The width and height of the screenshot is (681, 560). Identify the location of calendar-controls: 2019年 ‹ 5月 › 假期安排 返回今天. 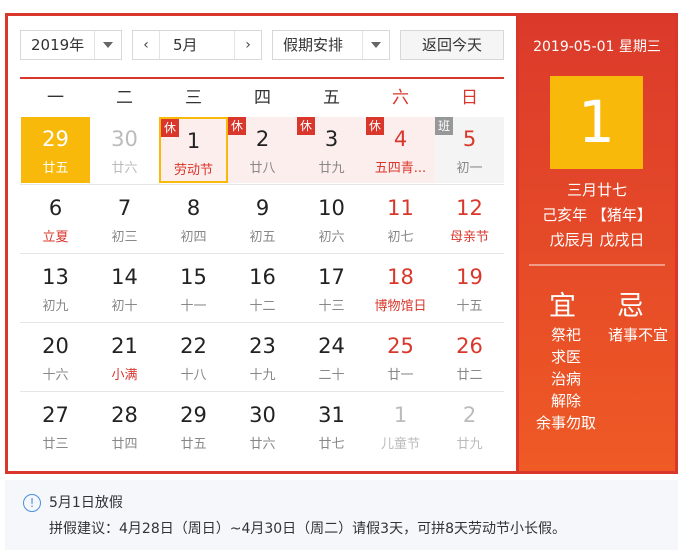
(262, 46).